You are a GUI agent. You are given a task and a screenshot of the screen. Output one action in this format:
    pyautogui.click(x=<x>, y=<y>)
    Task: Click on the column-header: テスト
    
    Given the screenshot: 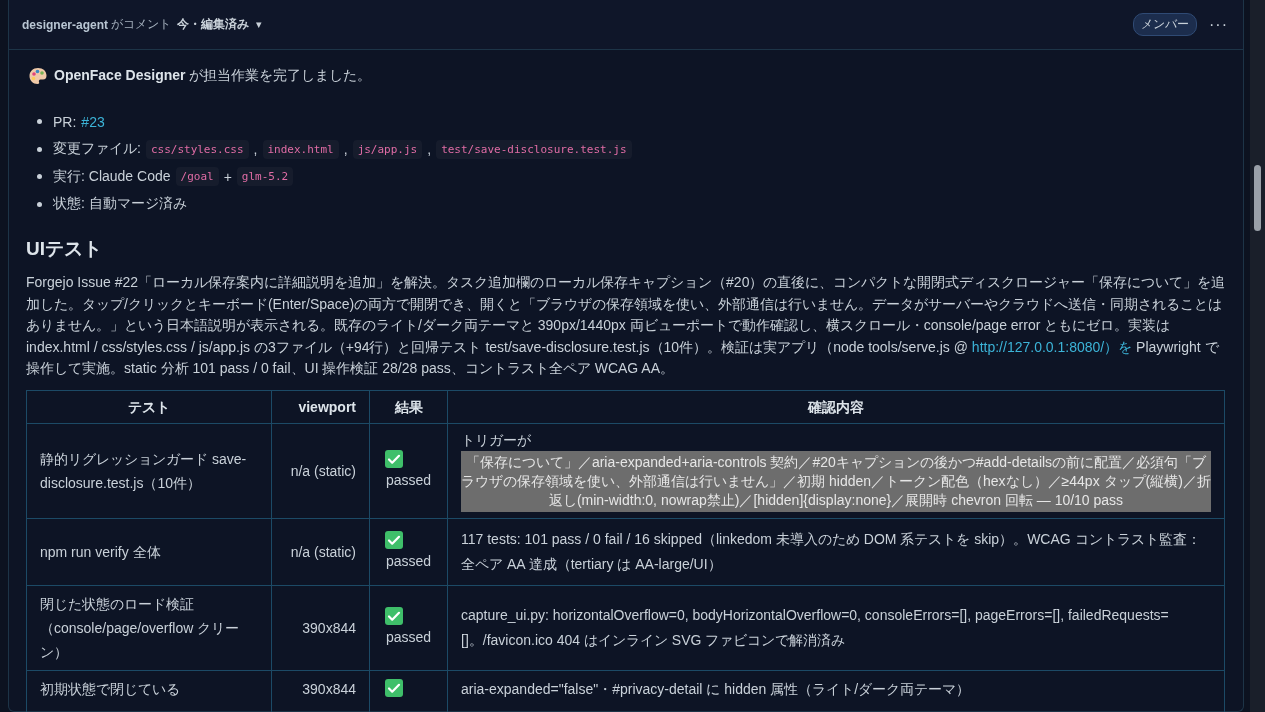 What is the action you would take?
    pyautogui.click(x=149, y=406)
    